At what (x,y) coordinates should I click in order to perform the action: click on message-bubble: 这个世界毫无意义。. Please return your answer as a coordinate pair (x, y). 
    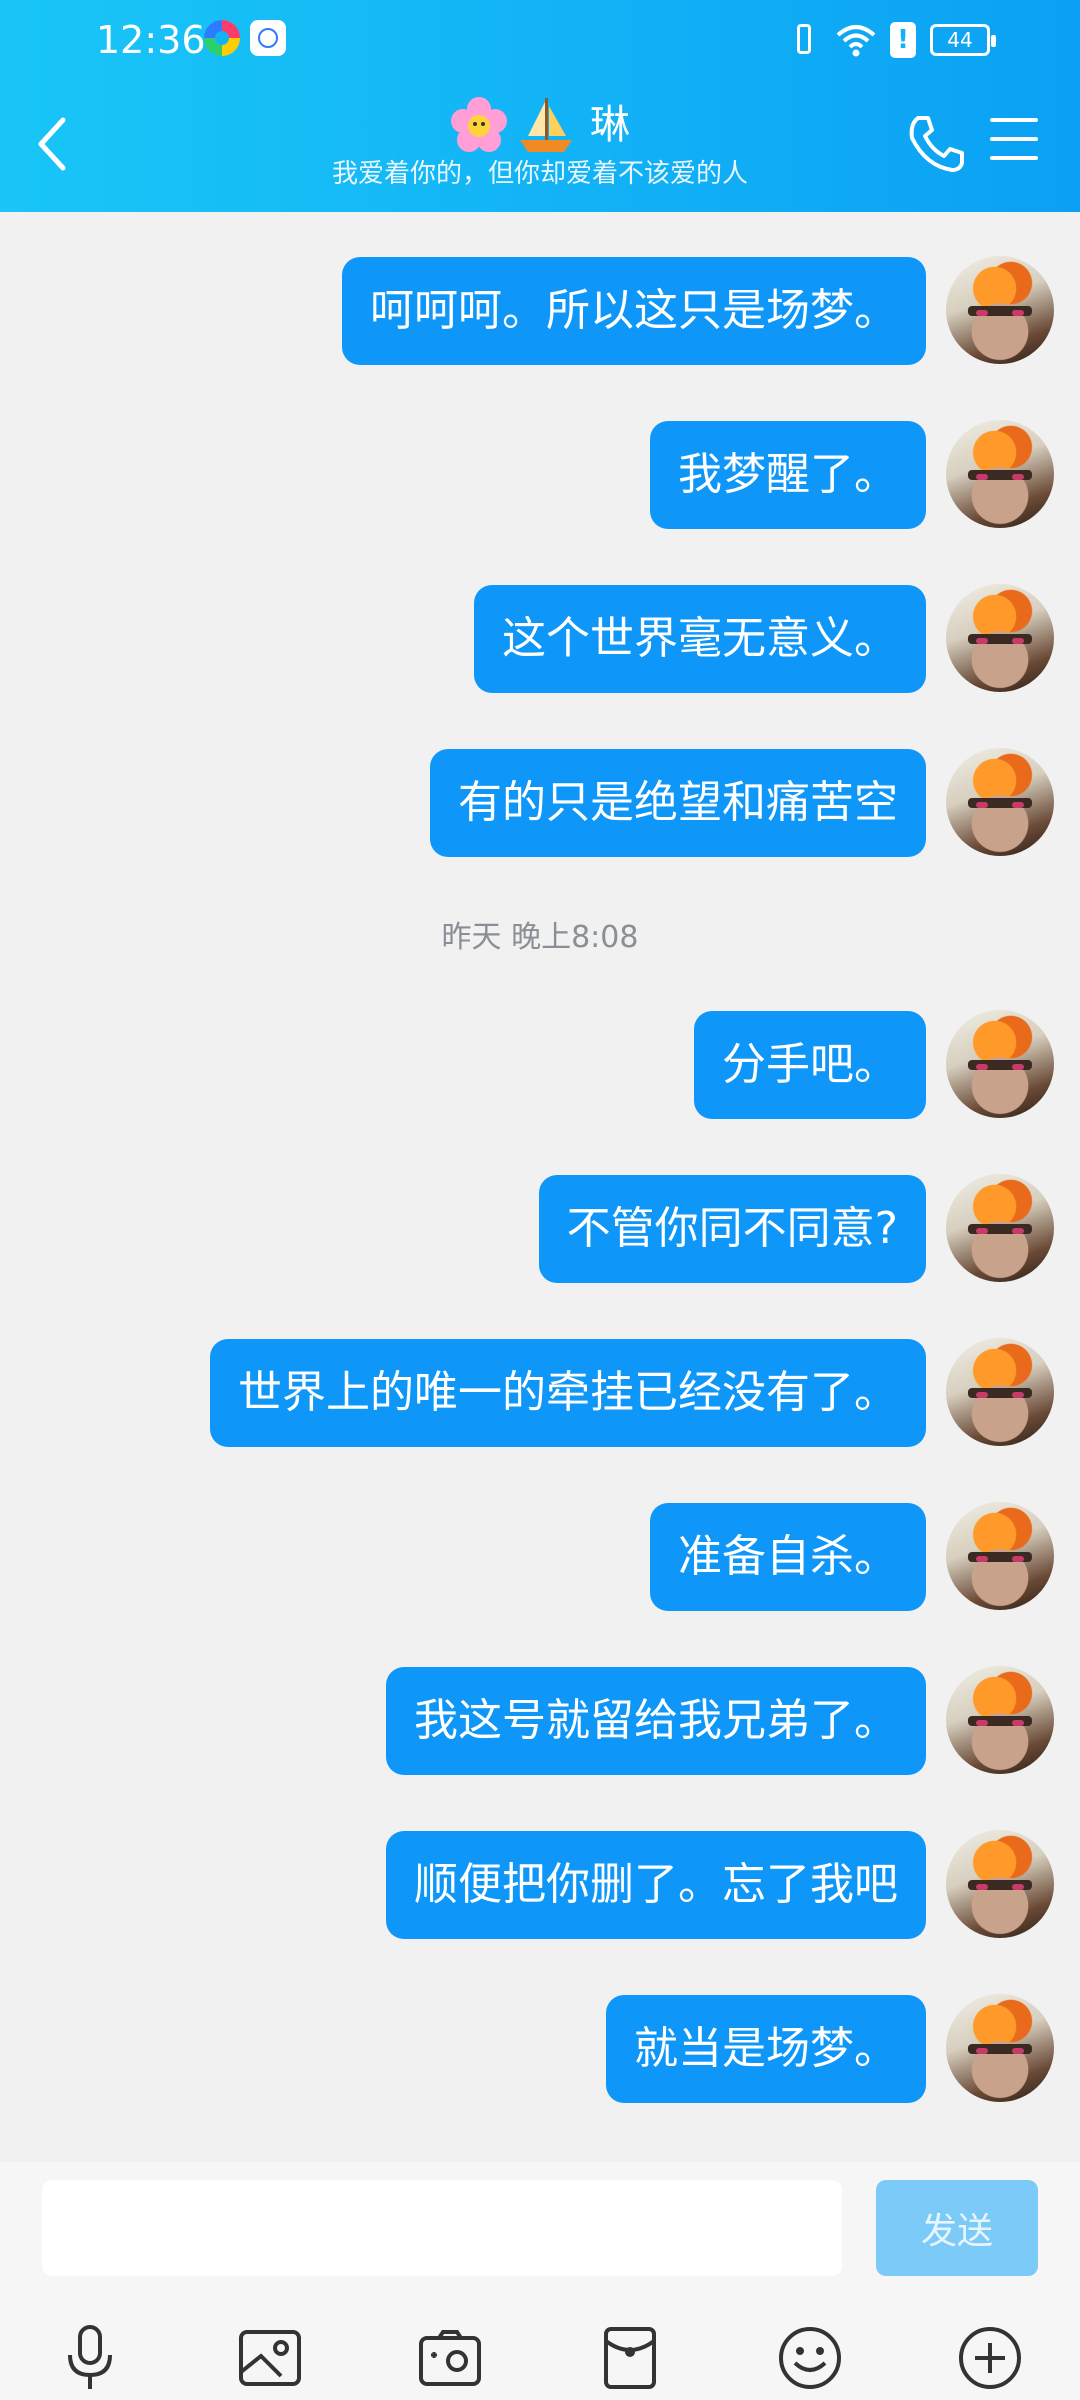
    Looking at the image, I should click on (700, 639).